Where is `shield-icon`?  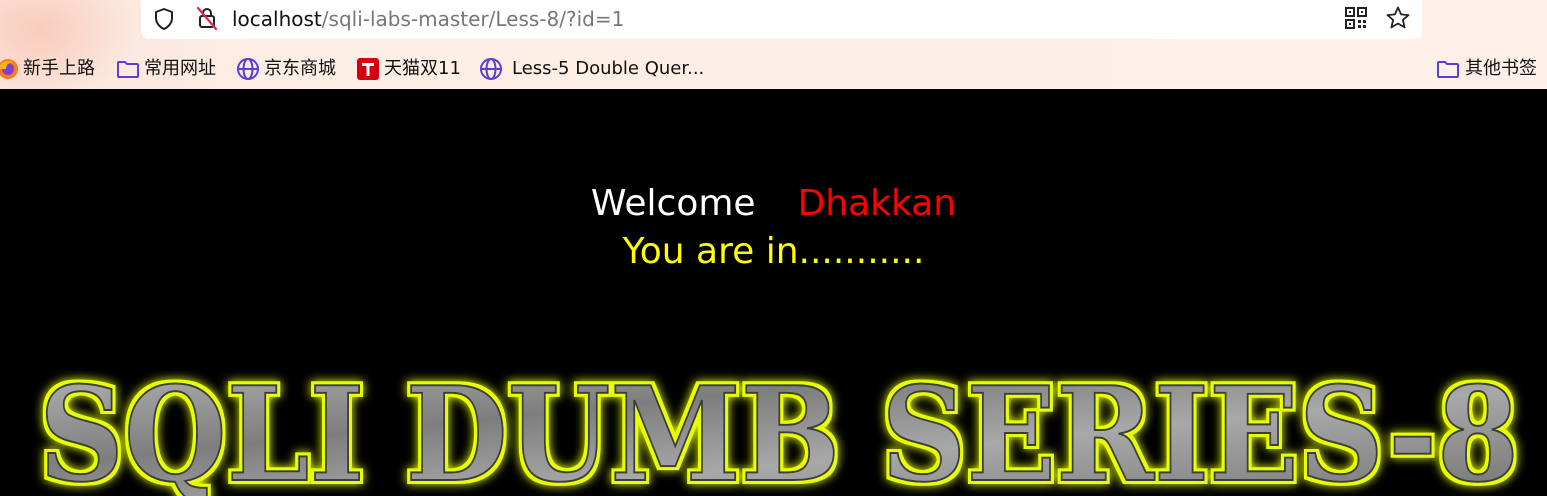
shield-icon is located at coordinates (164, 19).